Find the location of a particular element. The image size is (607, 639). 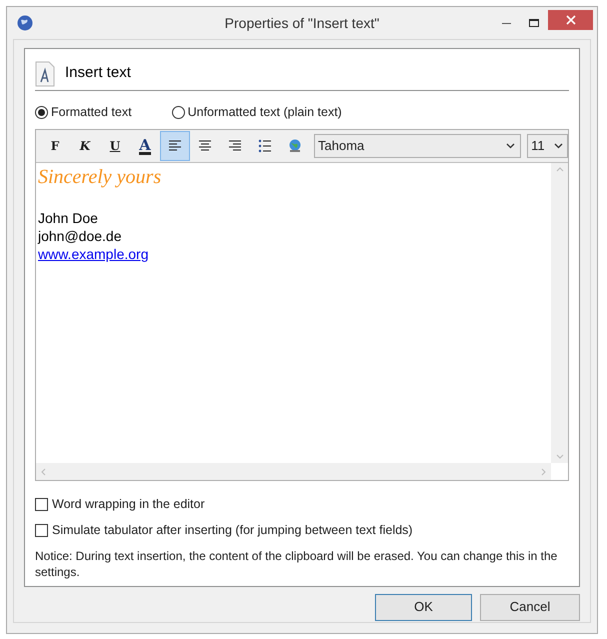

close-button is located at coordinates (570, 20).